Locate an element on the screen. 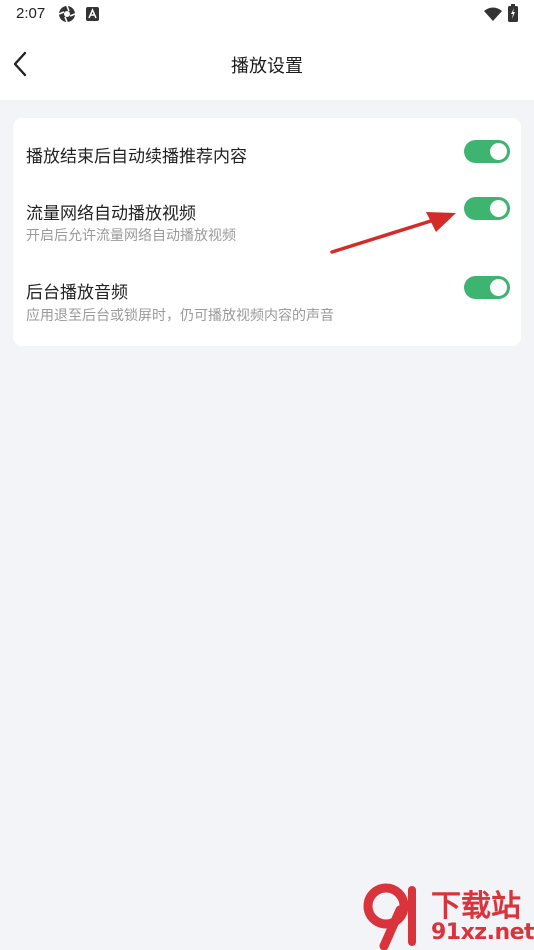  aperture-icon is located at coordinates (67, 16).